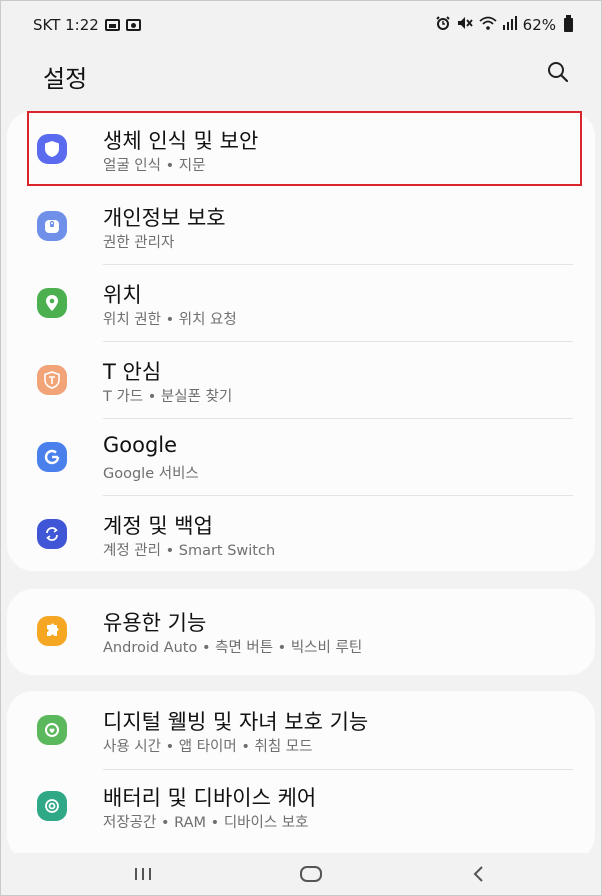 Image resolution: width=602 pixels, height=896 pixels. I want to click on device-care-icon, so click(52, 806).